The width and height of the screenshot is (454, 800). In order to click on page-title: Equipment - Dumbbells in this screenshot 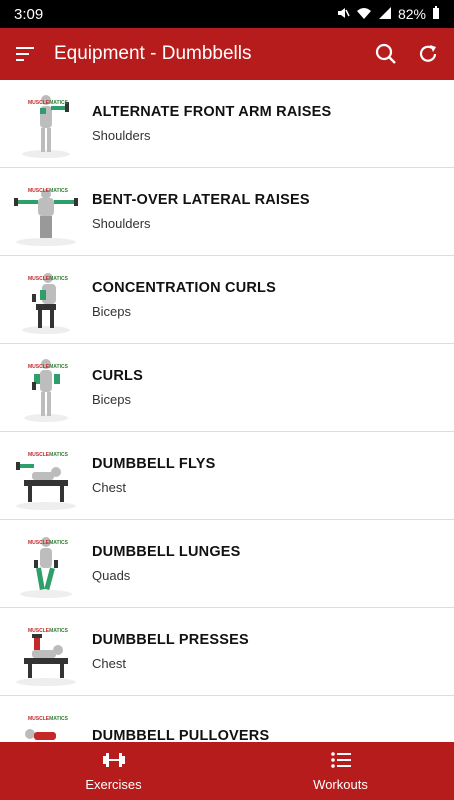, I will do `click(153, 53)`.